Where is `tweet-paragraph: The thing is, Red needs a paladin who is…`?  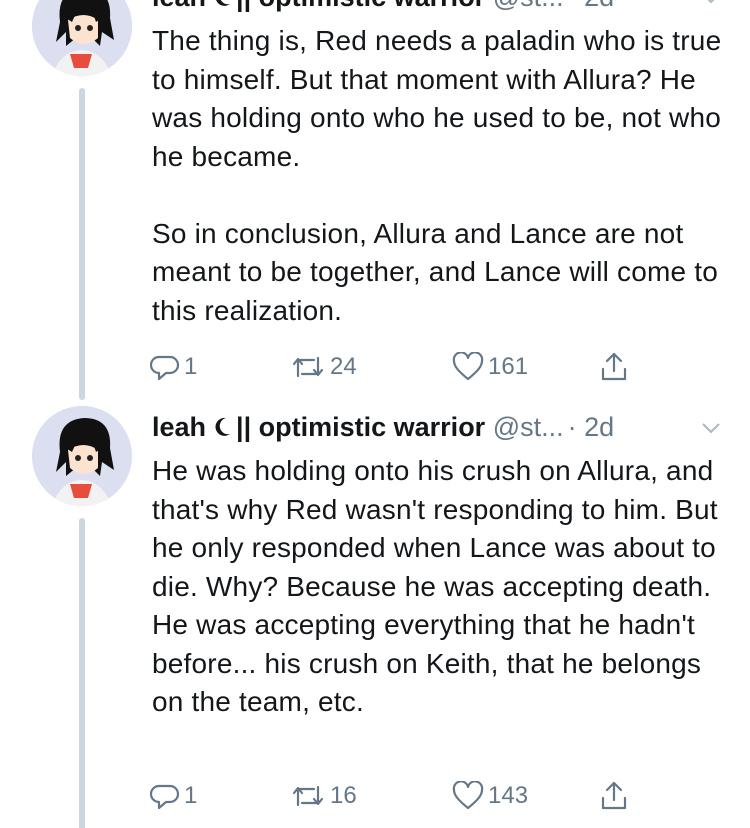 tweet-paragraph: The thing is, Red needs a paladin who is… is located at coordinates (437, 98).